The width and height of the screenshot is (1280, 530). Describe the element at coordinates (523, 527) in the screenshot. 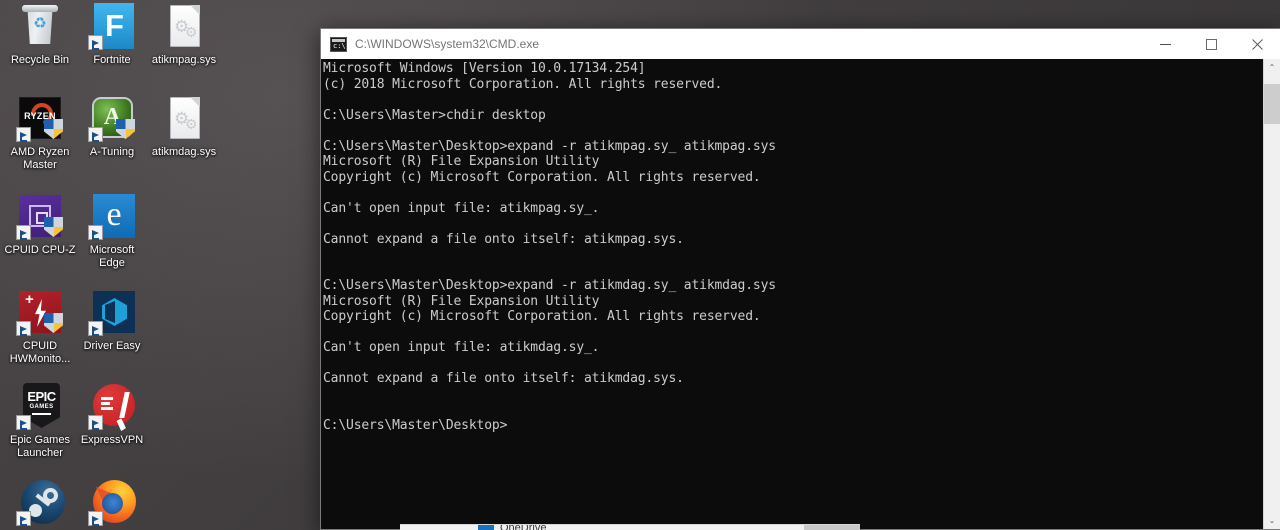

I see `onedrive-label: OneDrive` at that location.